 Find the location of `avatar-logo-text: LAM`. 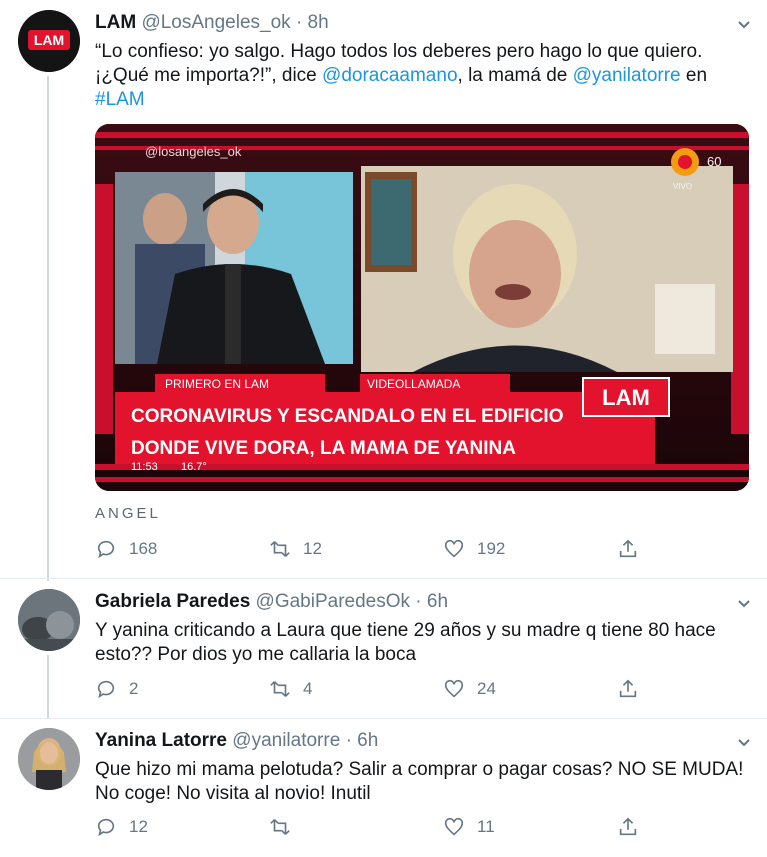

avatar-logo-text: LAM is located at coordinates (49, 40).